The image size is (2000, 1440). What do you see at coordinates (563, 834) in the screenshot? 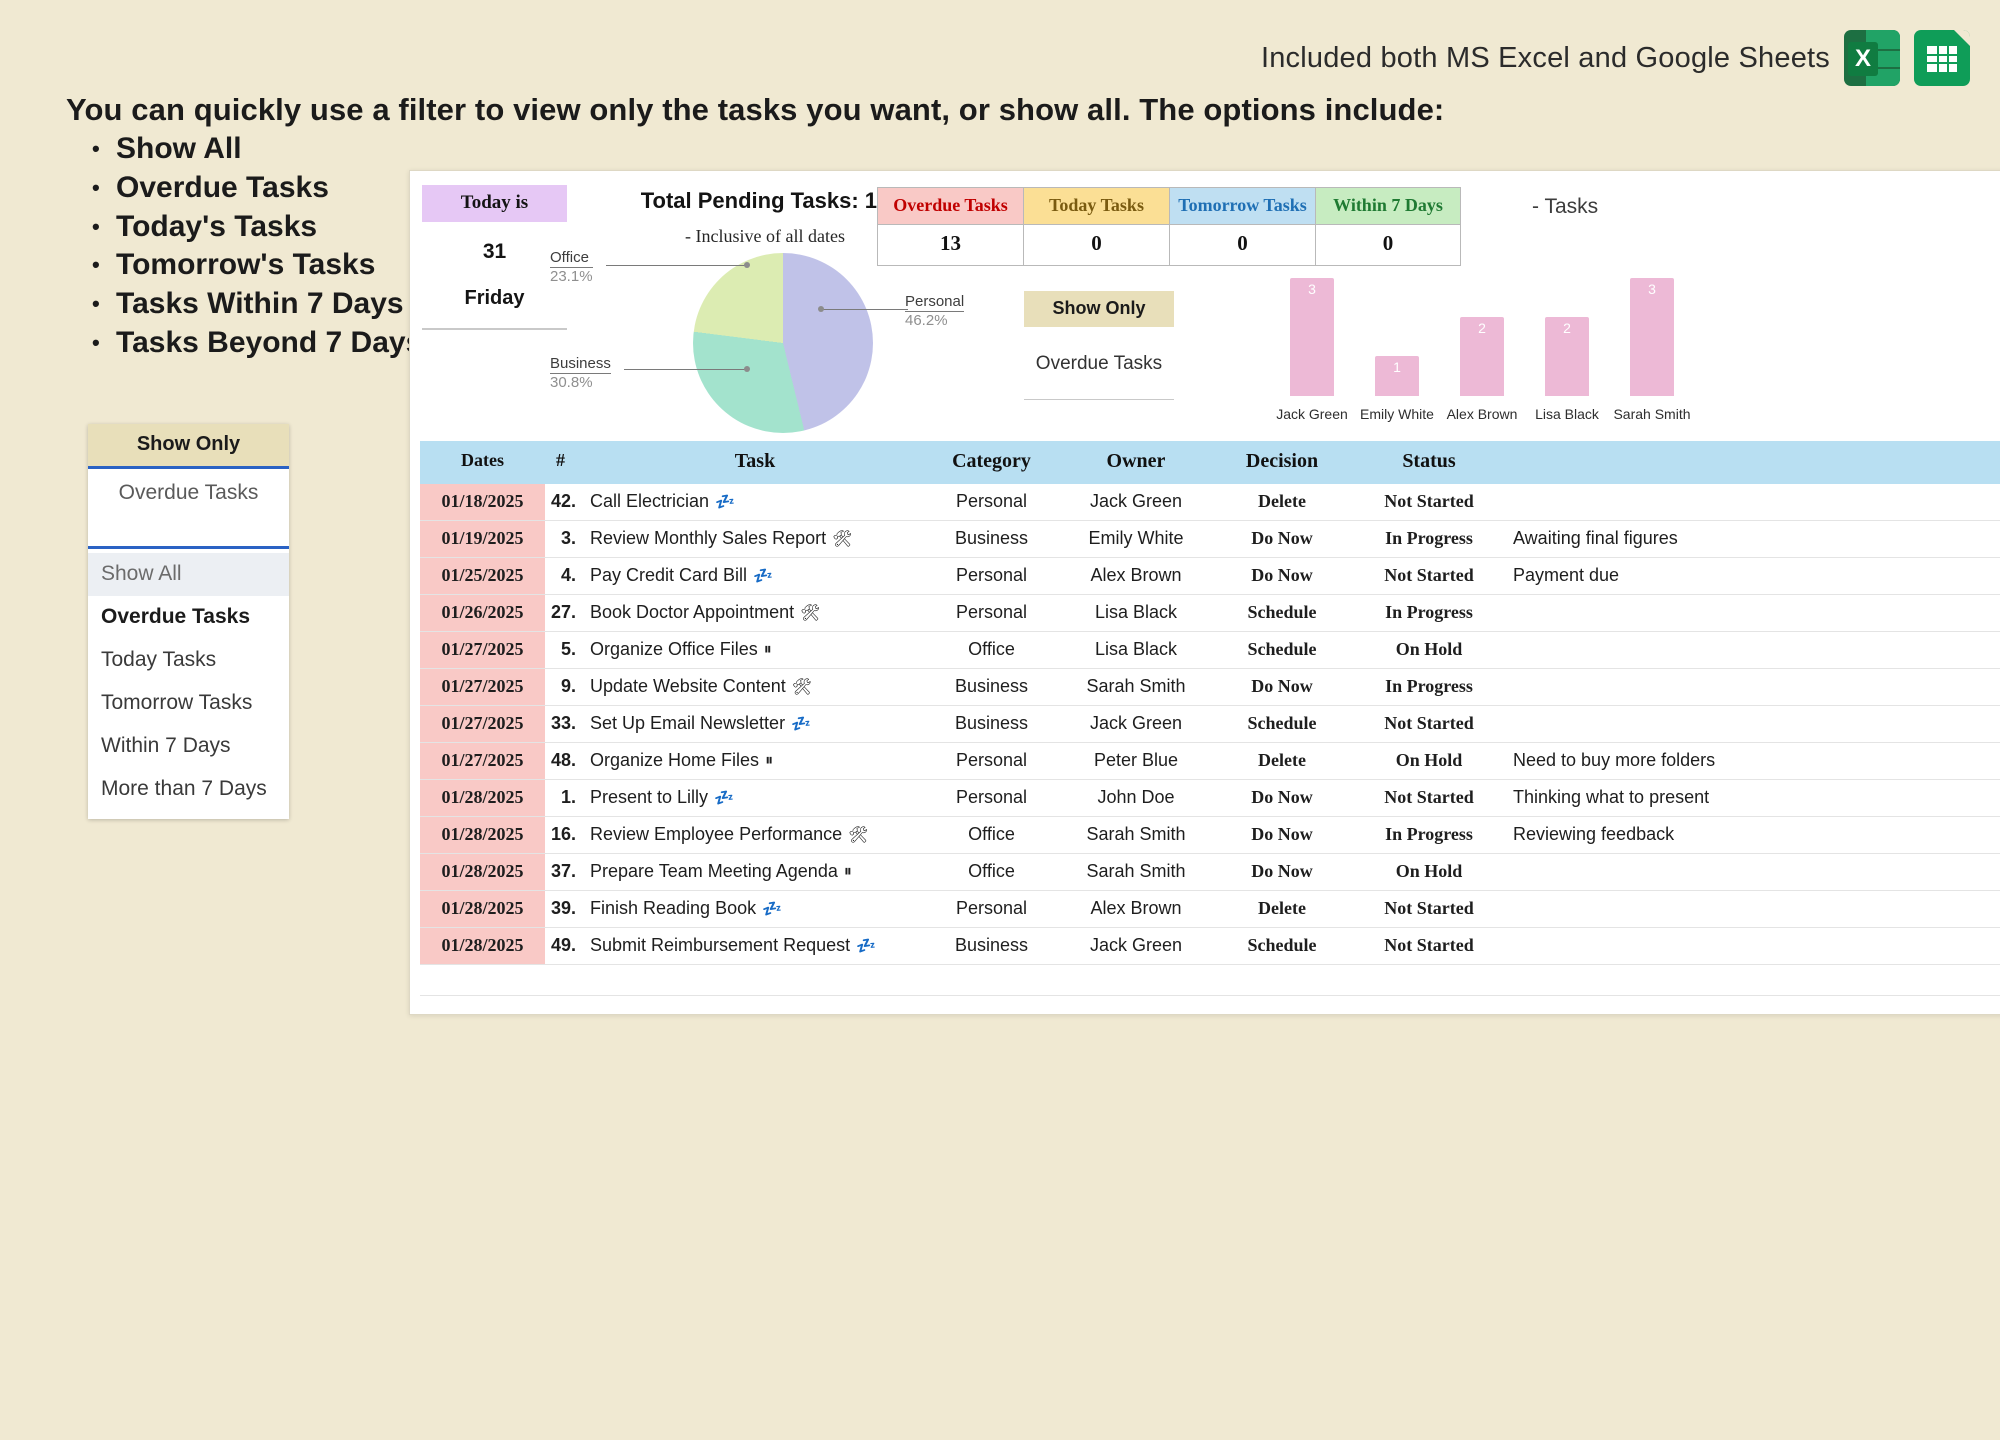
I see `cell-number: 16.` at bounding box center [563, 834].